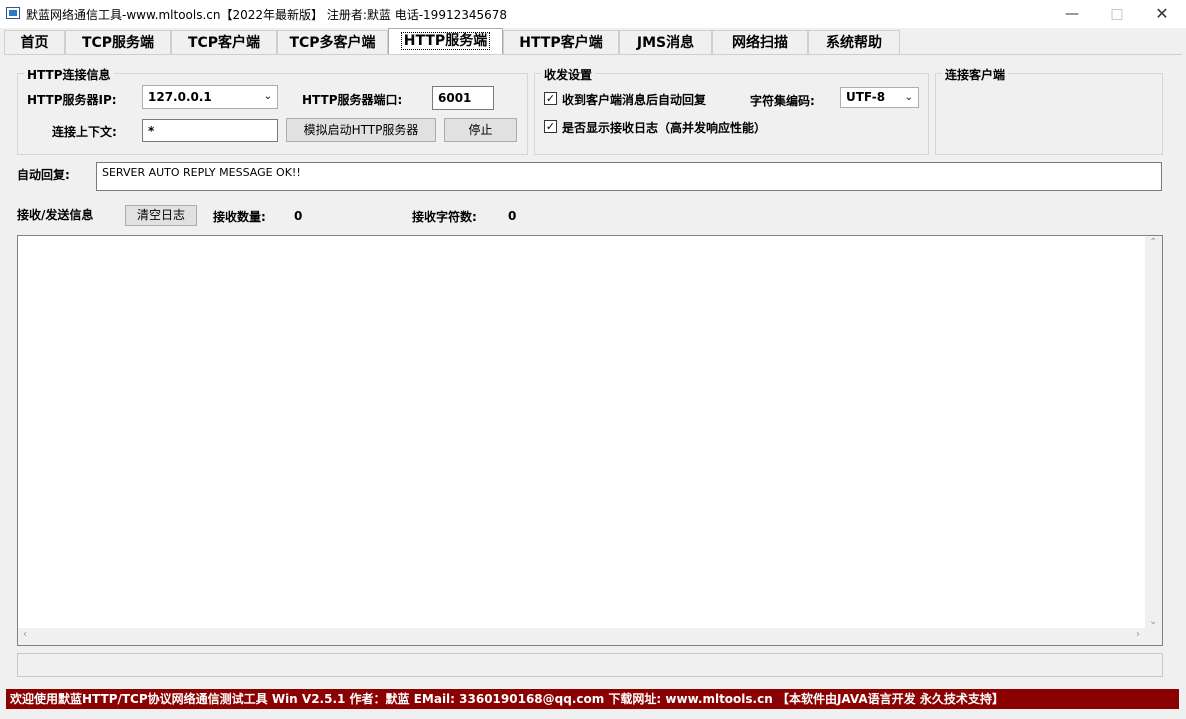 Image resolution: width=1186 pixels, height=719 pixels. Describe the element at coordinates (25, 634) in the screenshot. I see `scroll-left-icon: ‹` at that location.